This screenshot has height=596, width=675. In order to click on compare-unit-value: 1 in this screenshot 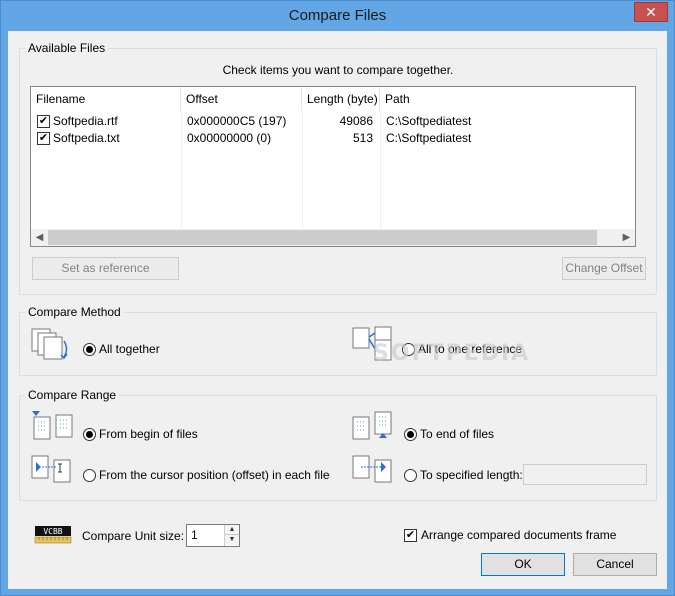, I will do `click(194, 535)`.